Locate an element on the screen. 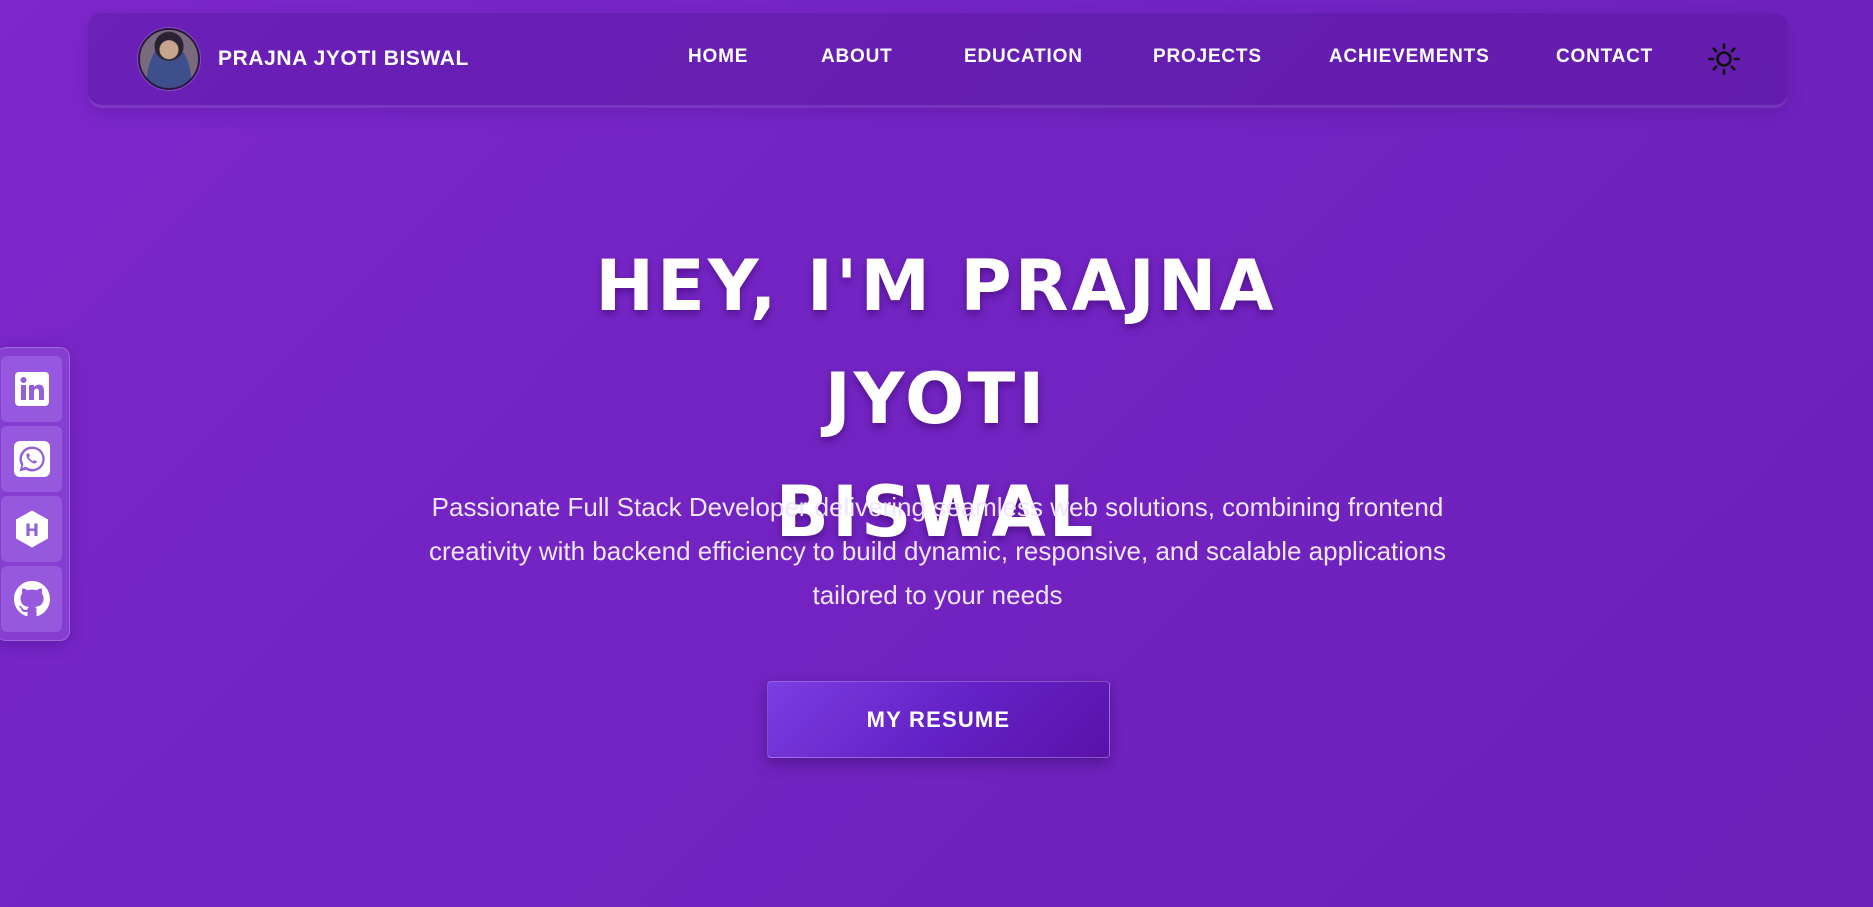 This screenshot has height=907, width=1873. nav-achievements: ACHIEVEMENTS is located at coordinates (1409, 57).